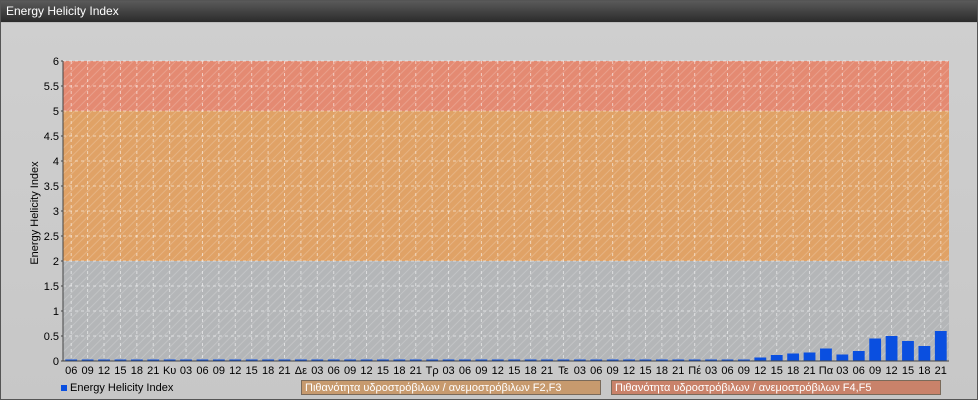  Describe the element at coordinates (56, 112) in the screenshot. I see `y-tick-label: 5` at that location.